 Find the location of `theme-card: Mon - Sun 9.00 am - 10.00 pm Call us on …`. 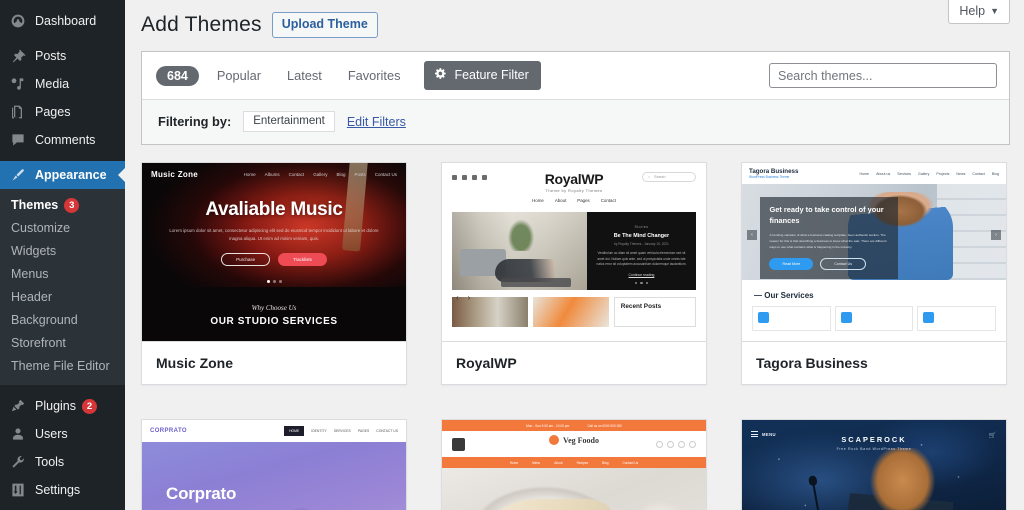

theme-card: Mon - Sun 9.00 am - 10.00 pm Call us on … is located at coordinates (574, 464).